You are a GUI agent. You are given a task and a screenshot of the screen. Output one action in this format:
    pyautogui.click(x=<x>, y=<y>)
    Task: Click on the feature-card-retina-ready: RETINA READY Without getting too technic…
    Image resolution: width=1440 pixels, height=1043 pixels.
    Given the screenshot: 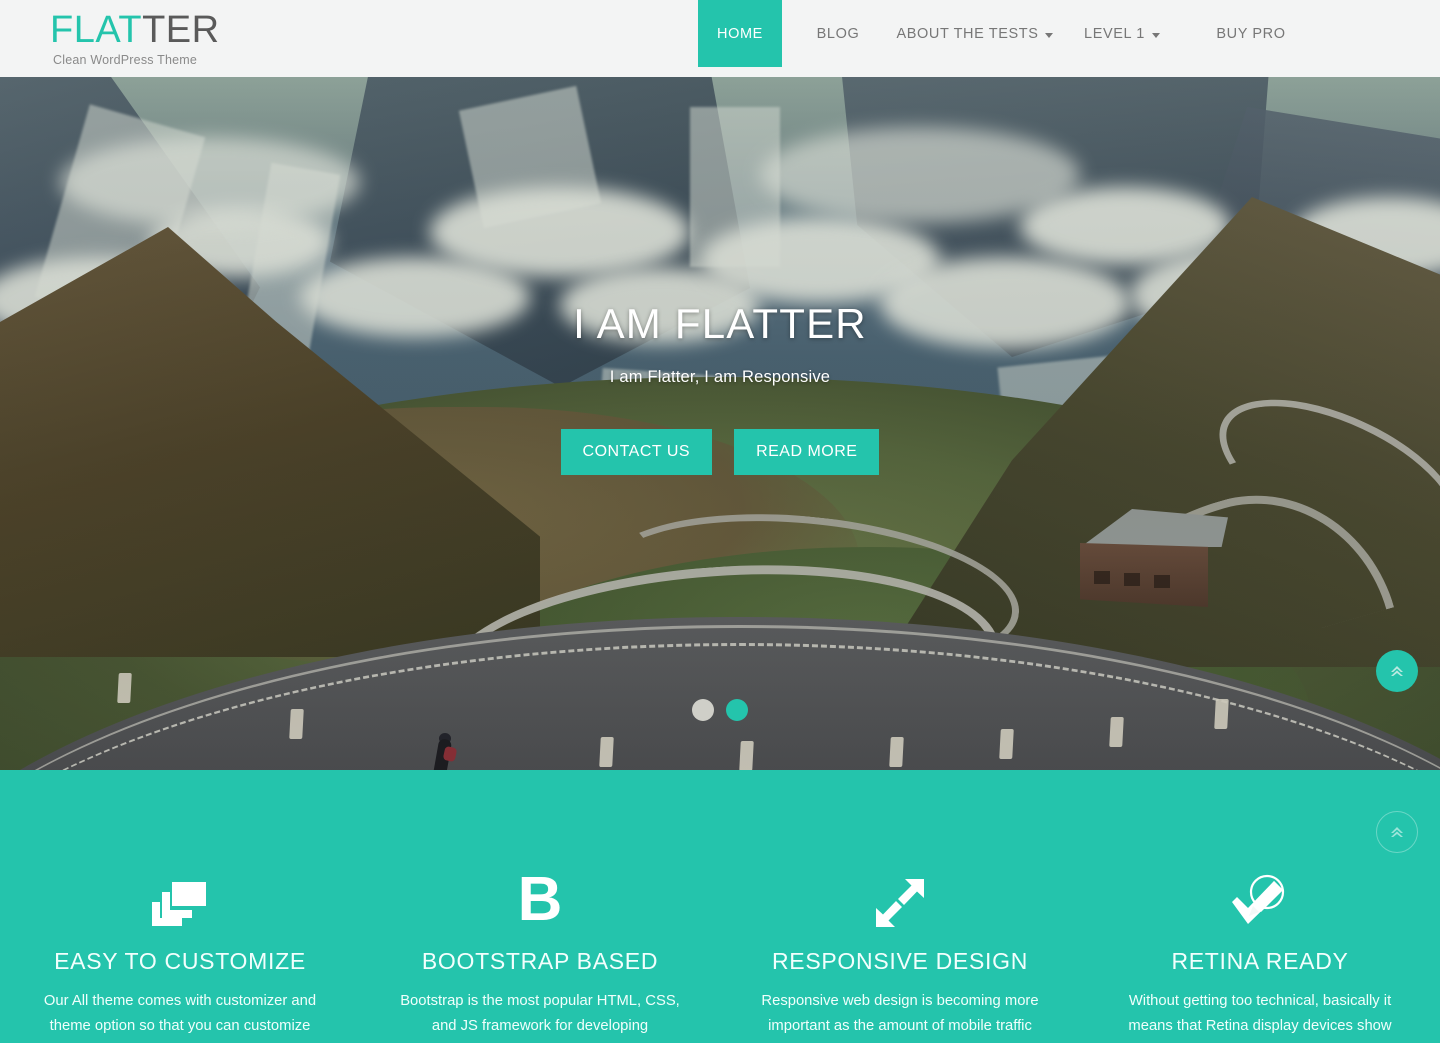 What is the action you would take?
    pyautogui.click(x=1260, y=906)
    